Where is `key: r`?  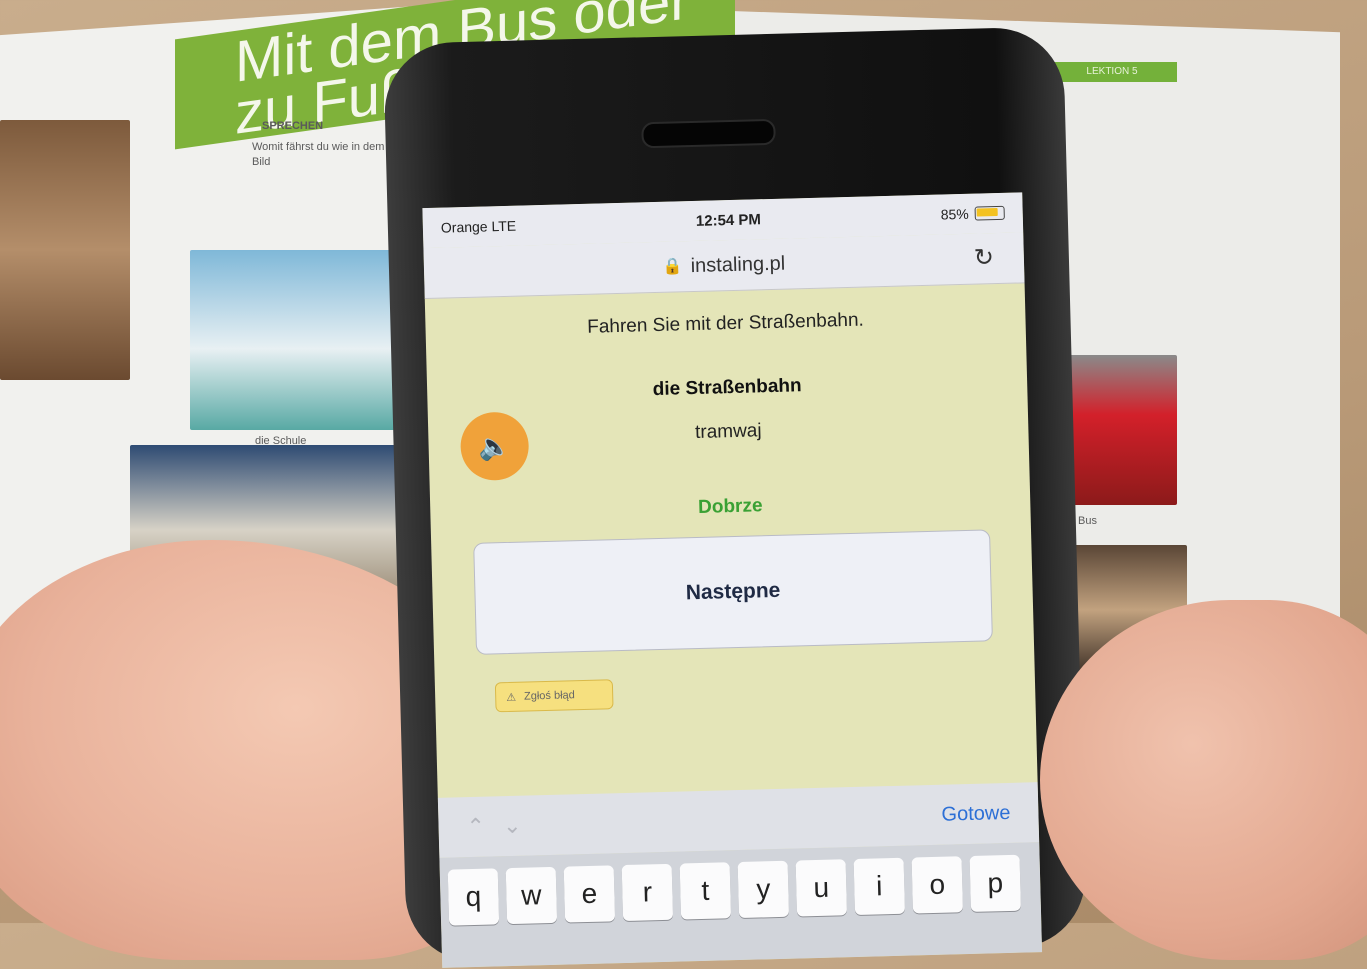 key: r is located at coordinates (647, 892).